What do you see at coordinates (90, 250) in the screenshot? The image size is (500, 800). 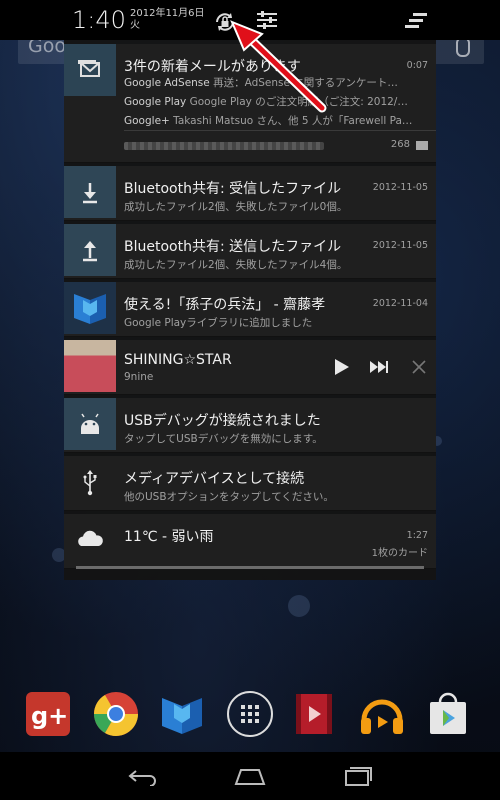 I see `upload-icon` at bounding box center [90, 250].